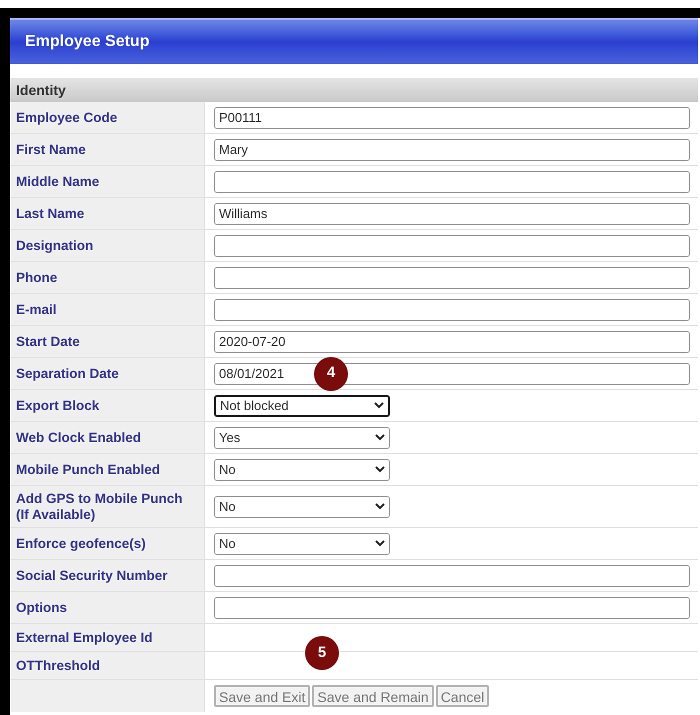 This screenshot has width=700, height=715. I want to click on field-label: External Employee Id, so click(84, 638).